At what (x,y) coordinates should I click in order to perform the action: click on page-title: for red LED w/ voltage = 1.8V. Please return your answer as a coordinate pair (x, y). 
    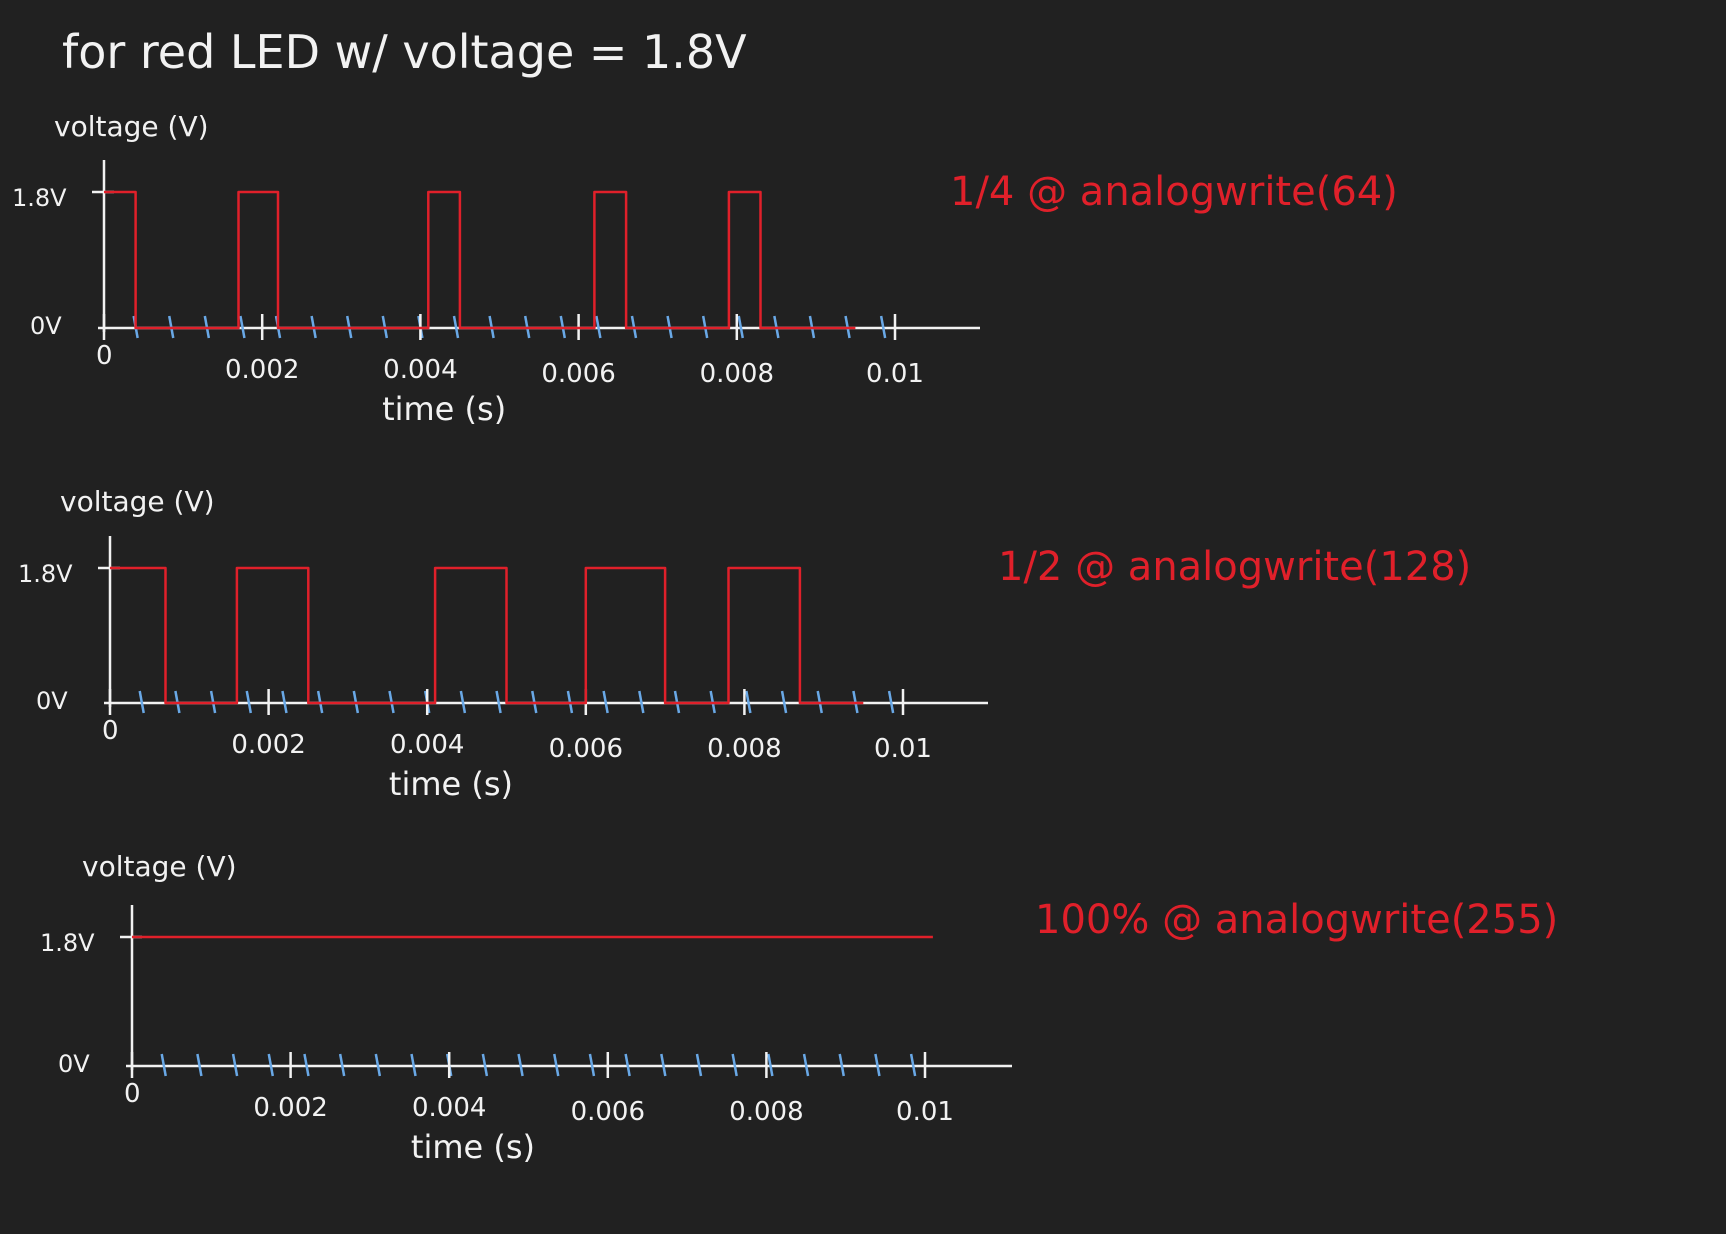
    Looking at the image, I should click on (404, 52).